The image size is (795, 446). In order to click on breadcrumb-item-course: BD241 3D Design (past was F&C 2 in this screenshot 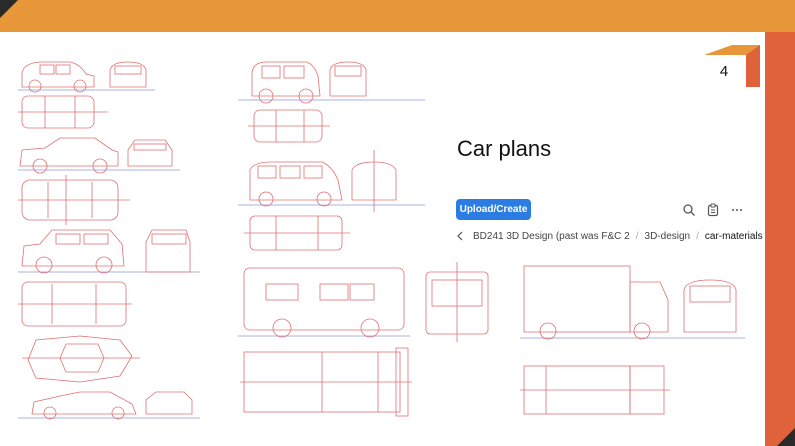, I will do `click(551, 236)`.